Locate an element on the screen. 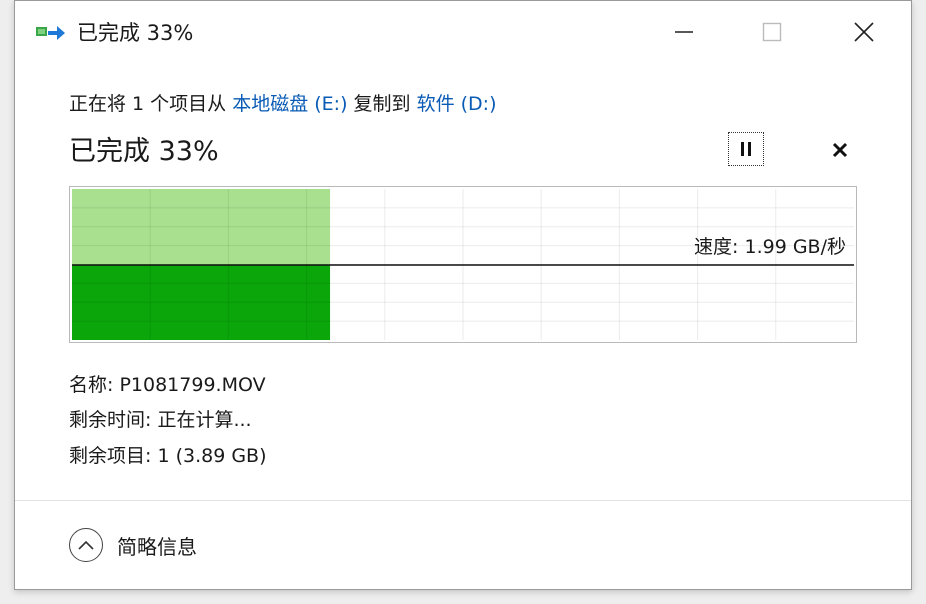 The image size is (926, 604). operation-description: 正在将 1 个项目从 本地磁盘 (E:) 复制到 软件 (D:) is located at coordinates (283, 102).